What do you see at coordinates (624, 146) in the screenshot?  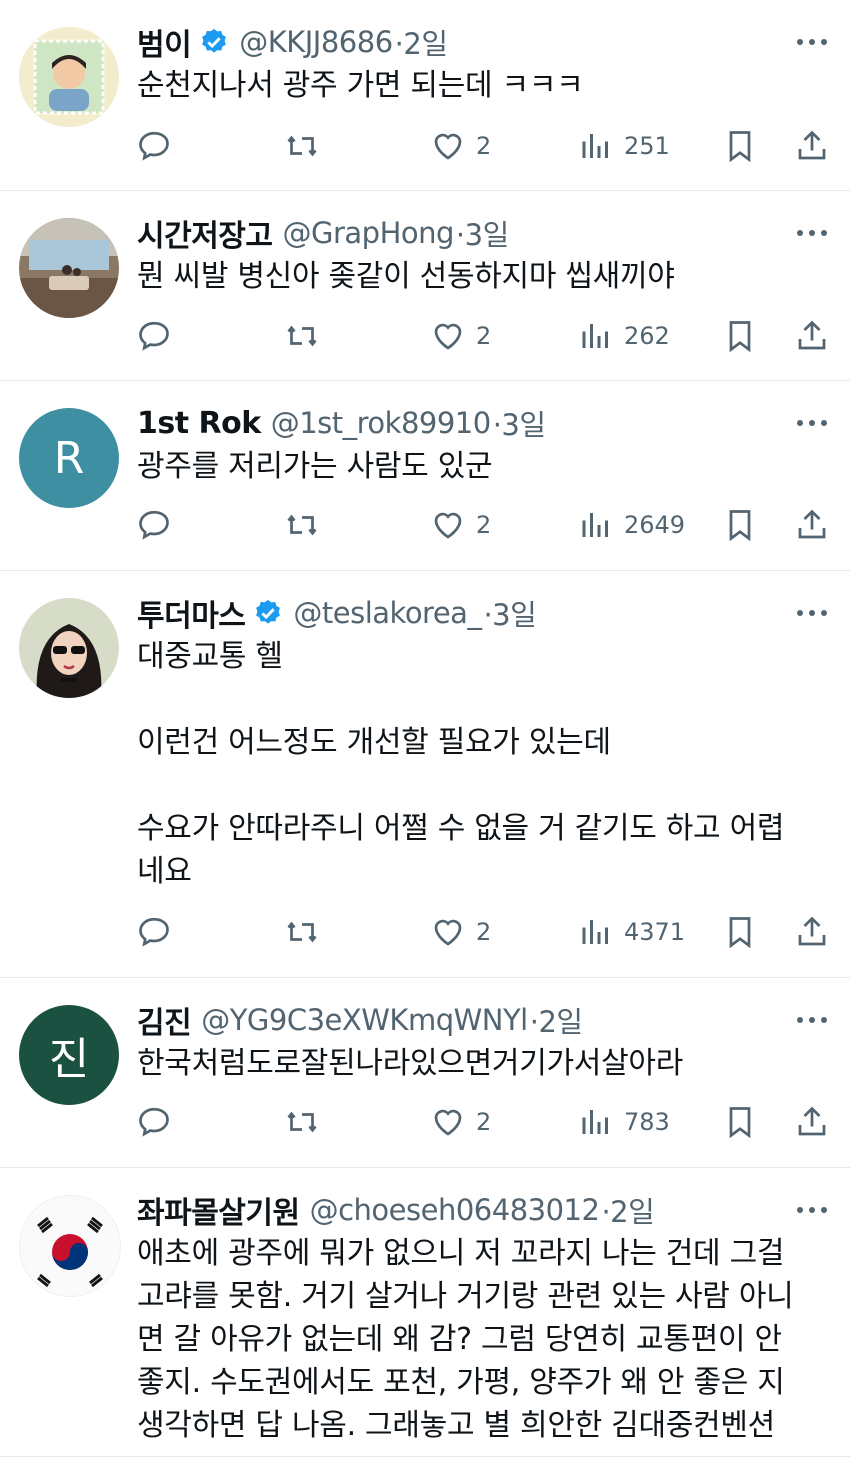 I see `views-button: 251` at bounding box center [624, 146].